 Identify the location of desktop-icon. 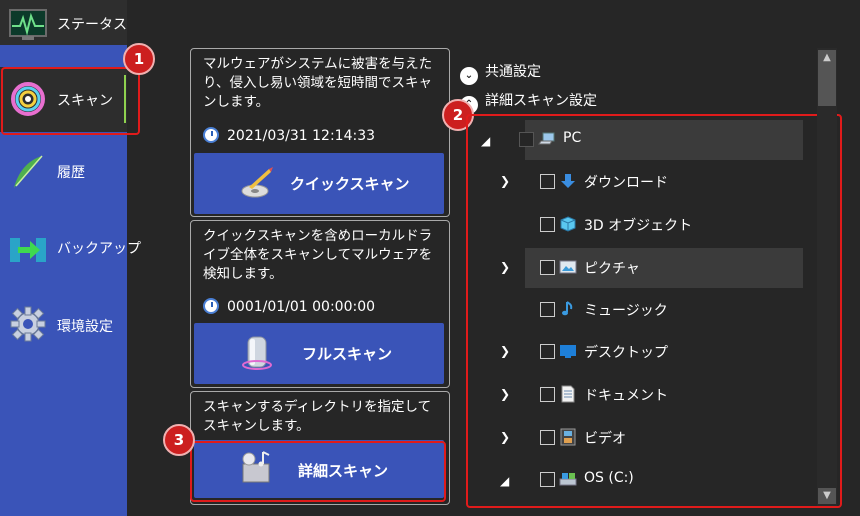
(568, 351).